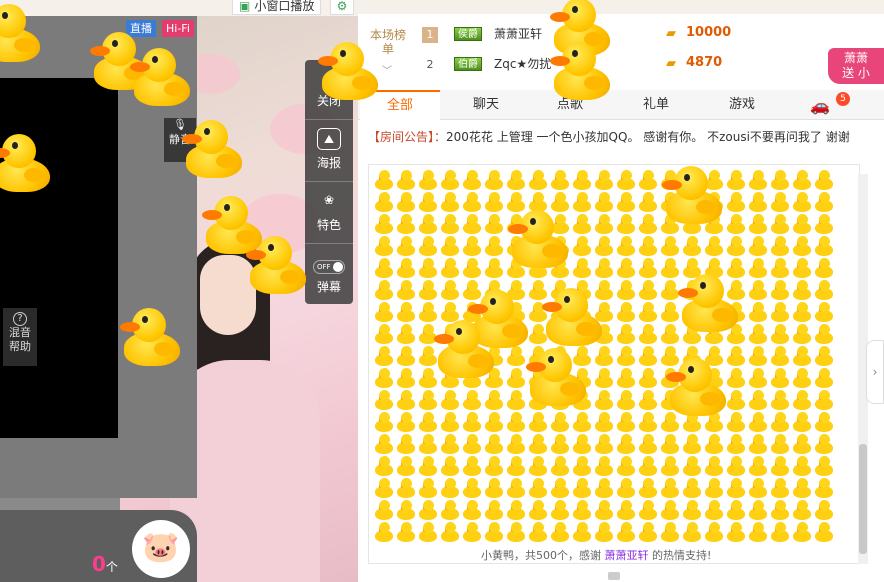  Describe the element at coordinates (329, 214) in the screenshot. I see `feature-tool-button: ❀ 特色` at that location.